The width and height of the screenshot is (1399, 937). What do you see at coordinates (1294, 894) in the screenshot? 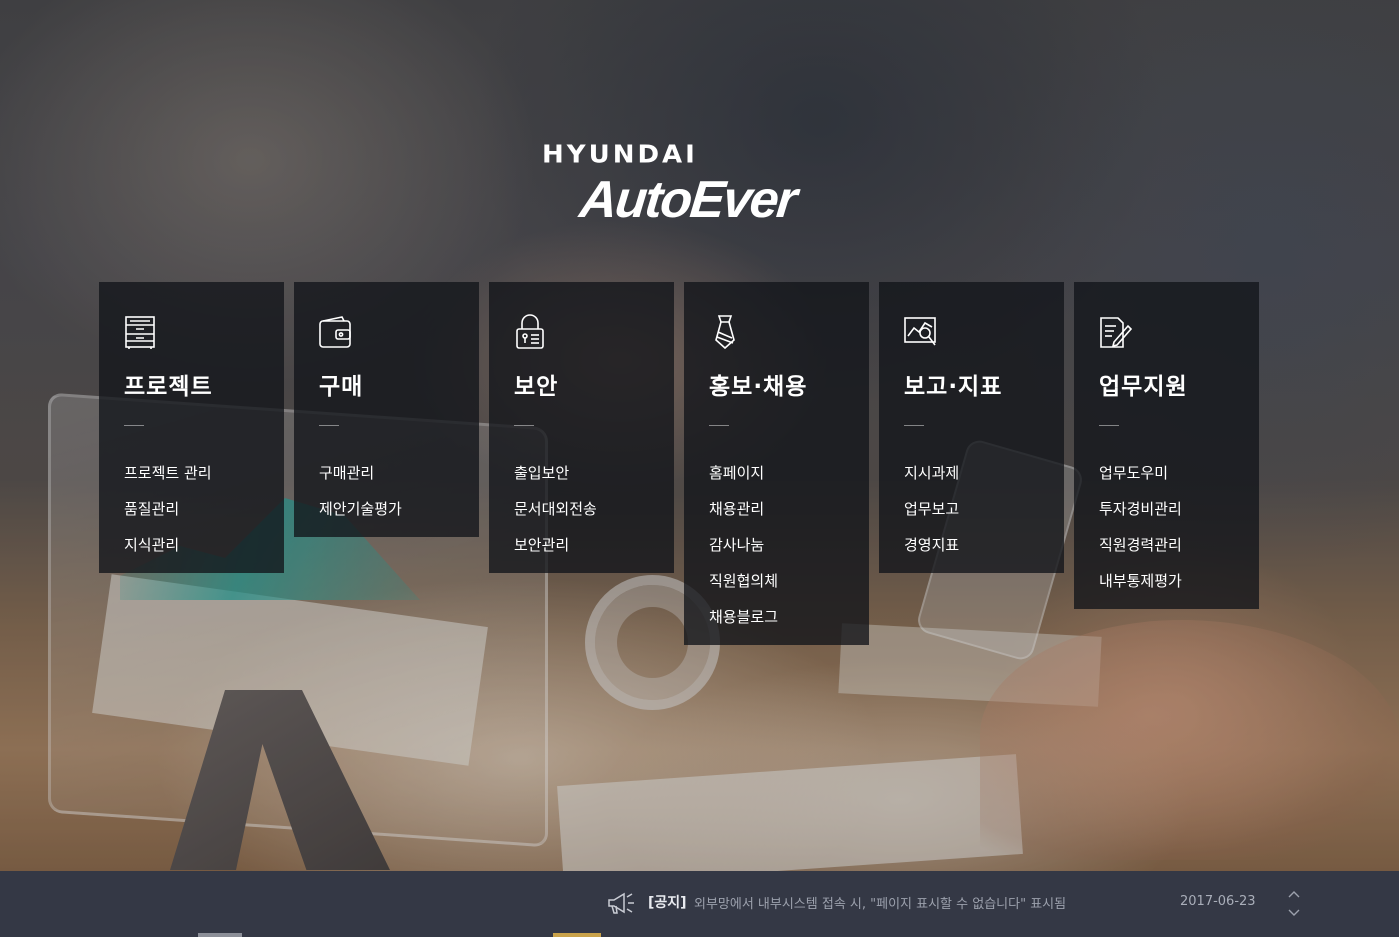
I see `notice-prev-button` at bounding box center [1294, 894].